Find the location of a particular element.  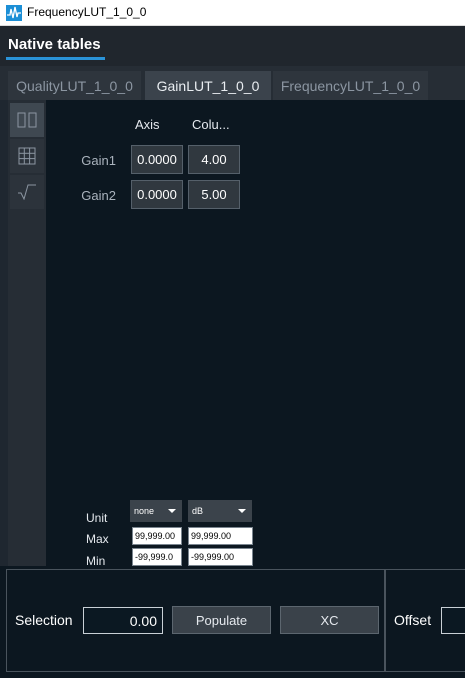

offset-input is located at coordinates (453, 620).